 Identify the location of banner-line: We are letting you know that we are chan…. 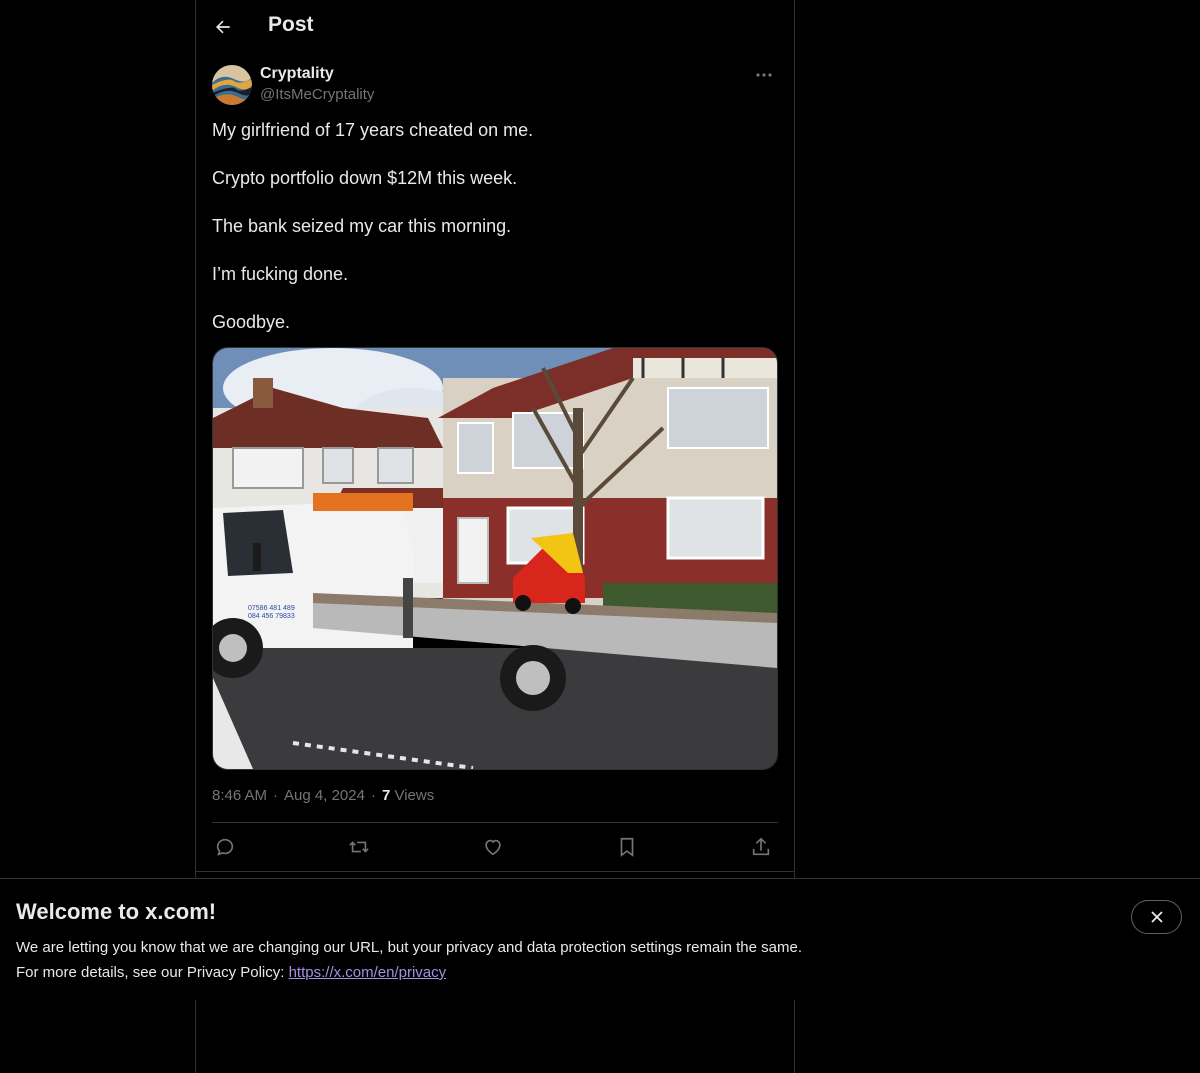
(409, 947).